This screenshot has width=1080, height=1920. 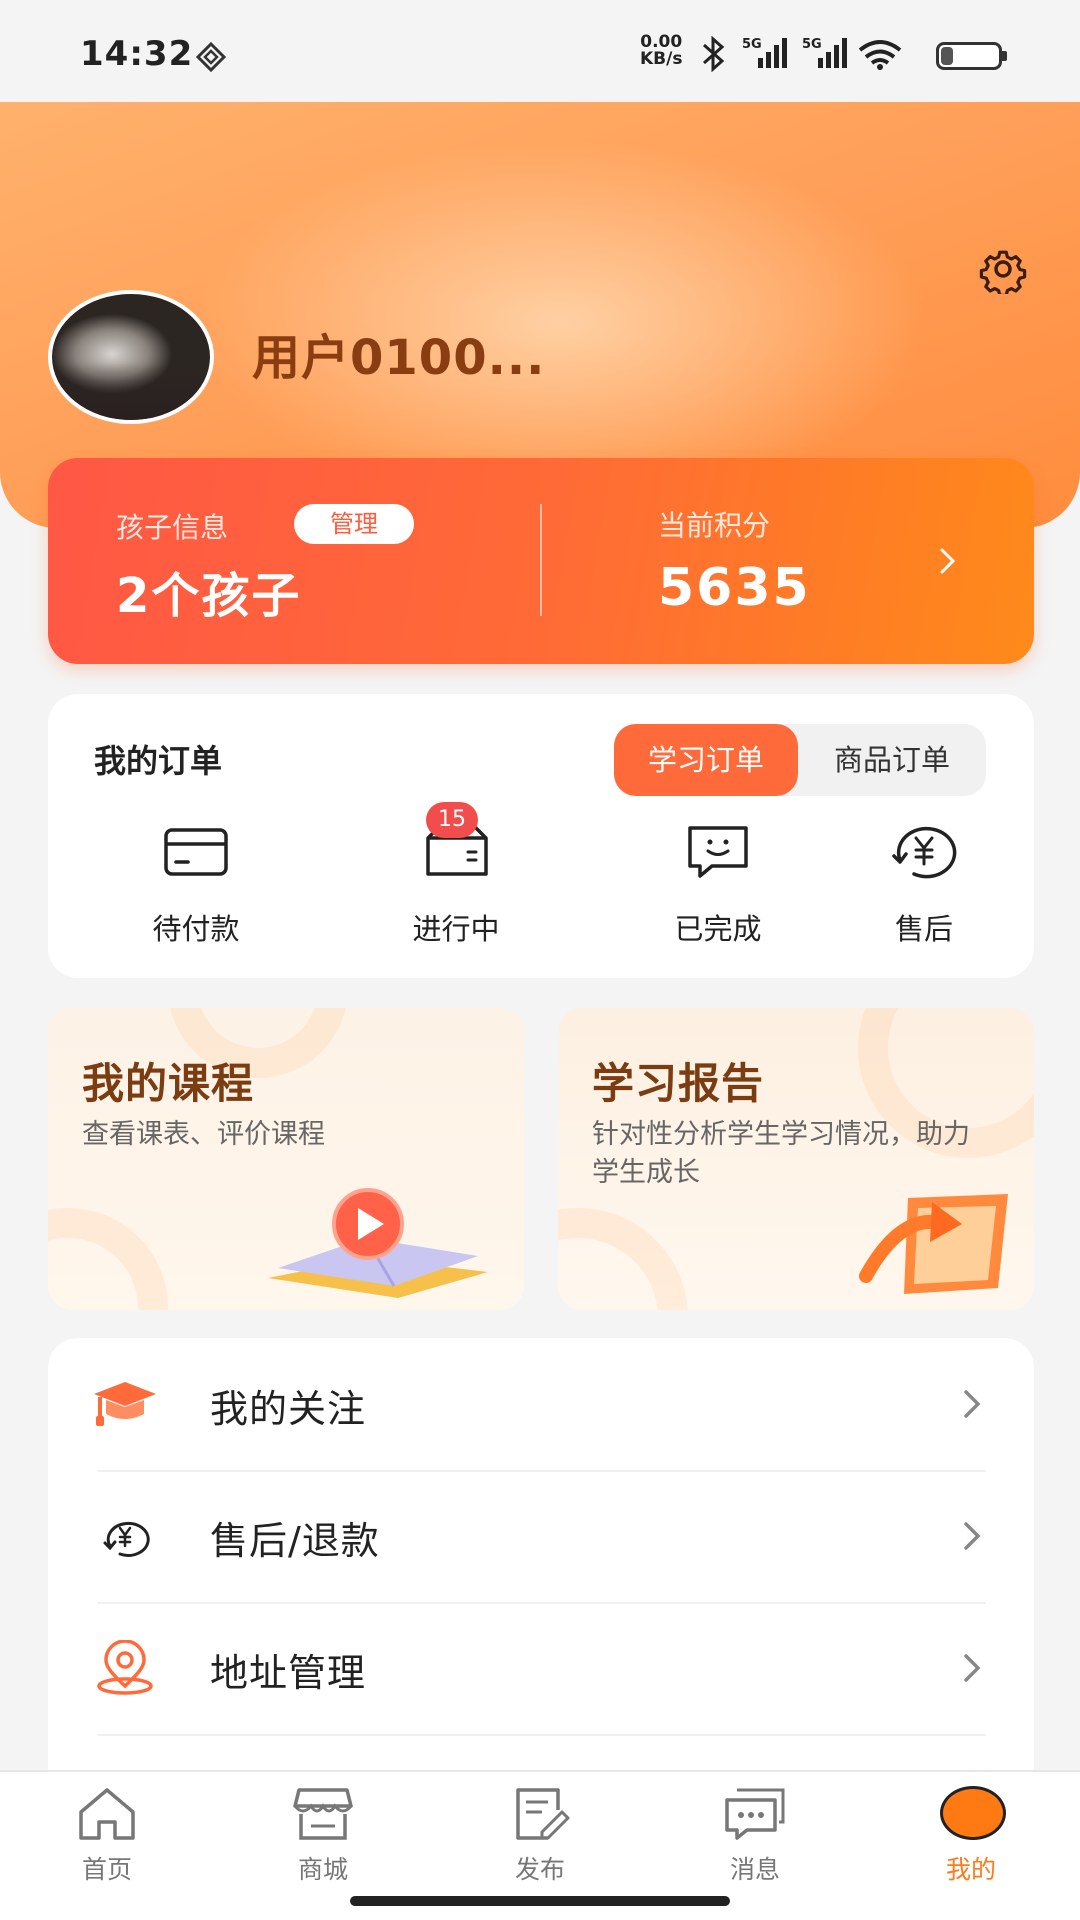 What do you see at coordinates (543, 1814) in the screenshot?
I see `edit-icon` at bounding box center [543, 1814].